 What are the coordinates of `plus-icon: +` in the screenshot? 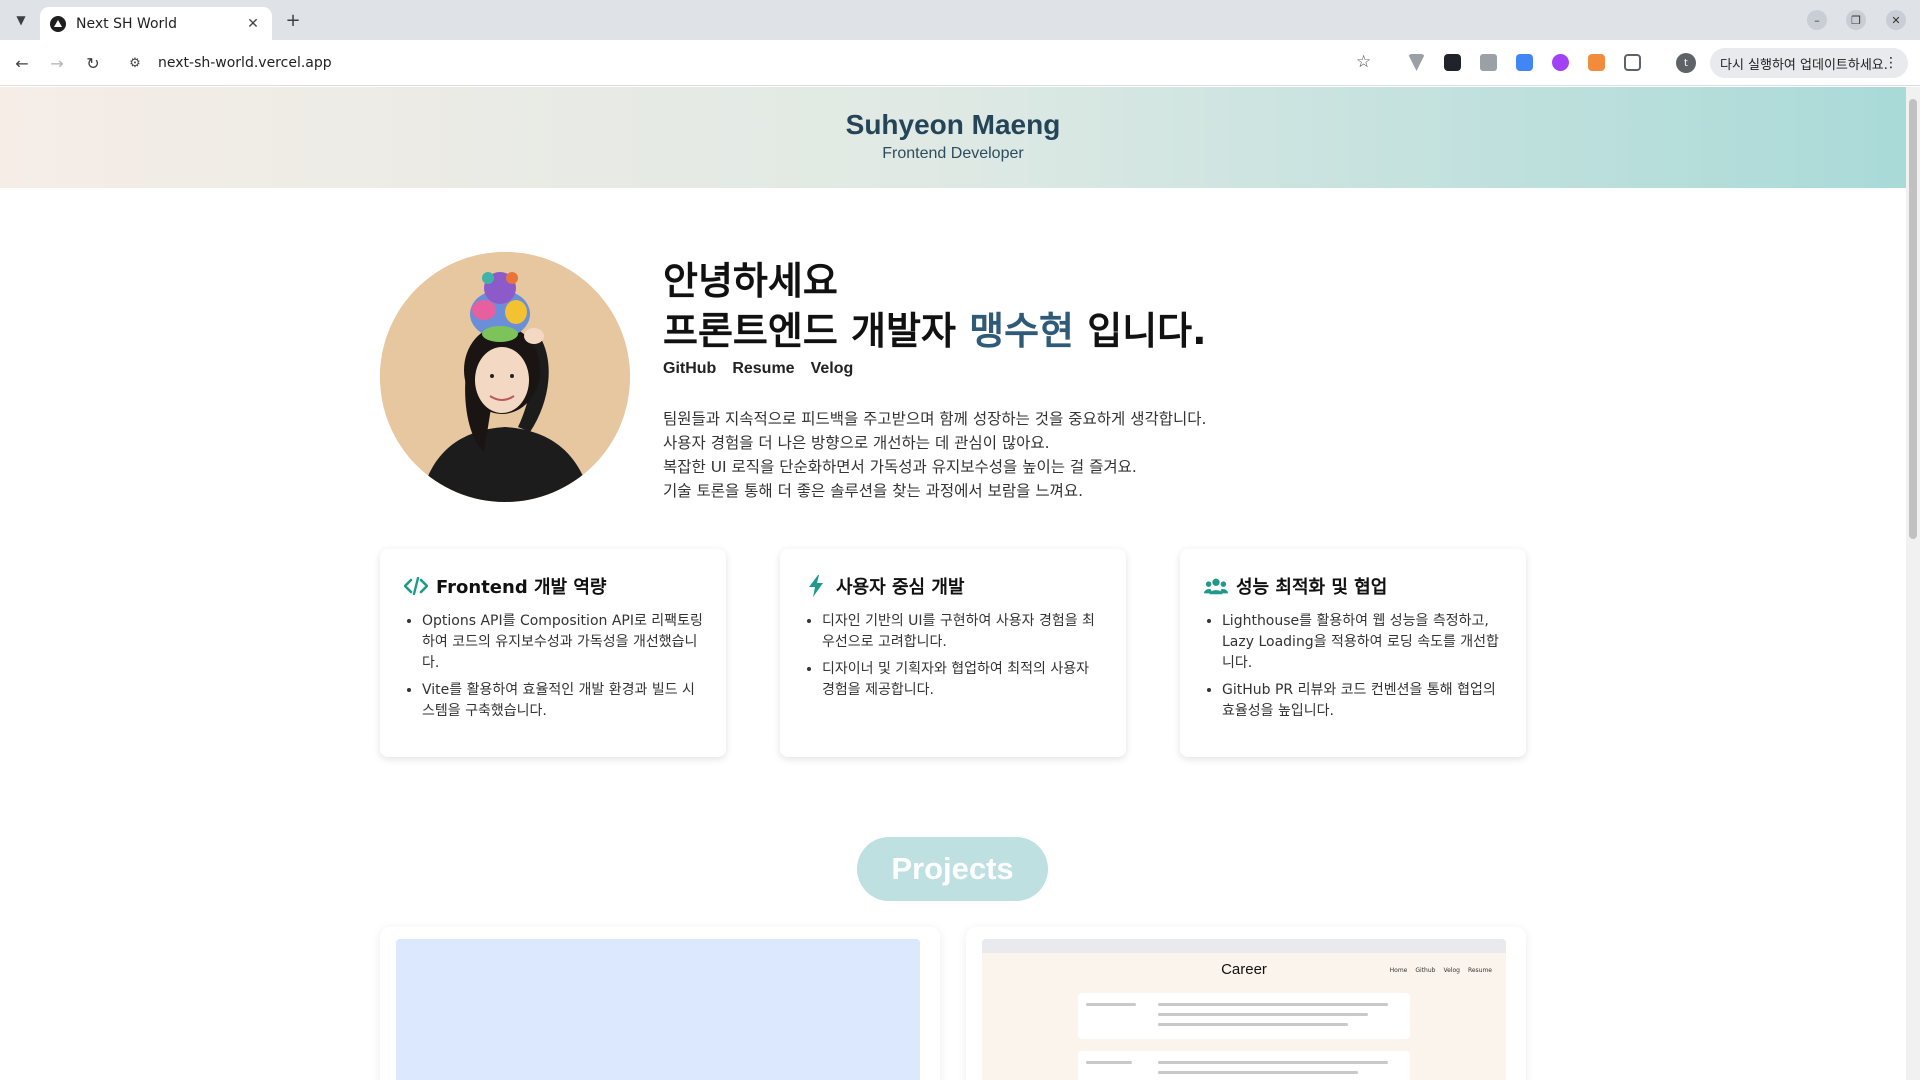 It's located at (293, 20).